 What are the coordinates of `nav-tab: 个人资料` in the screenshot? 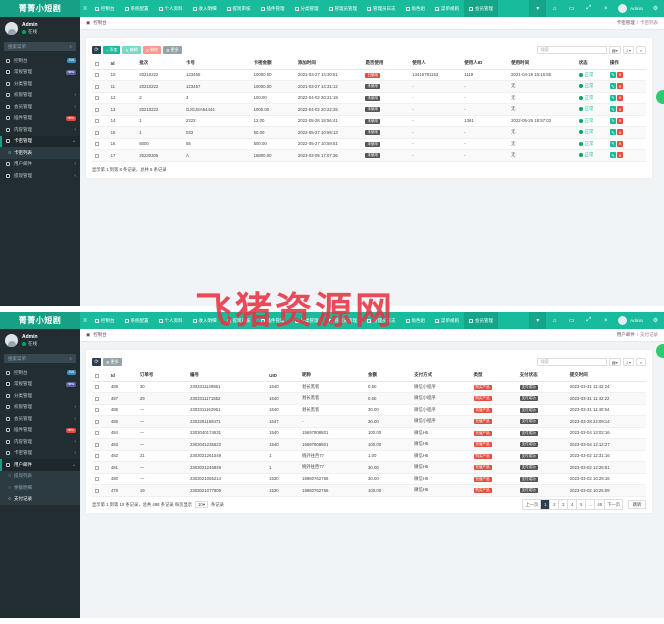 It's located at (171, 320).